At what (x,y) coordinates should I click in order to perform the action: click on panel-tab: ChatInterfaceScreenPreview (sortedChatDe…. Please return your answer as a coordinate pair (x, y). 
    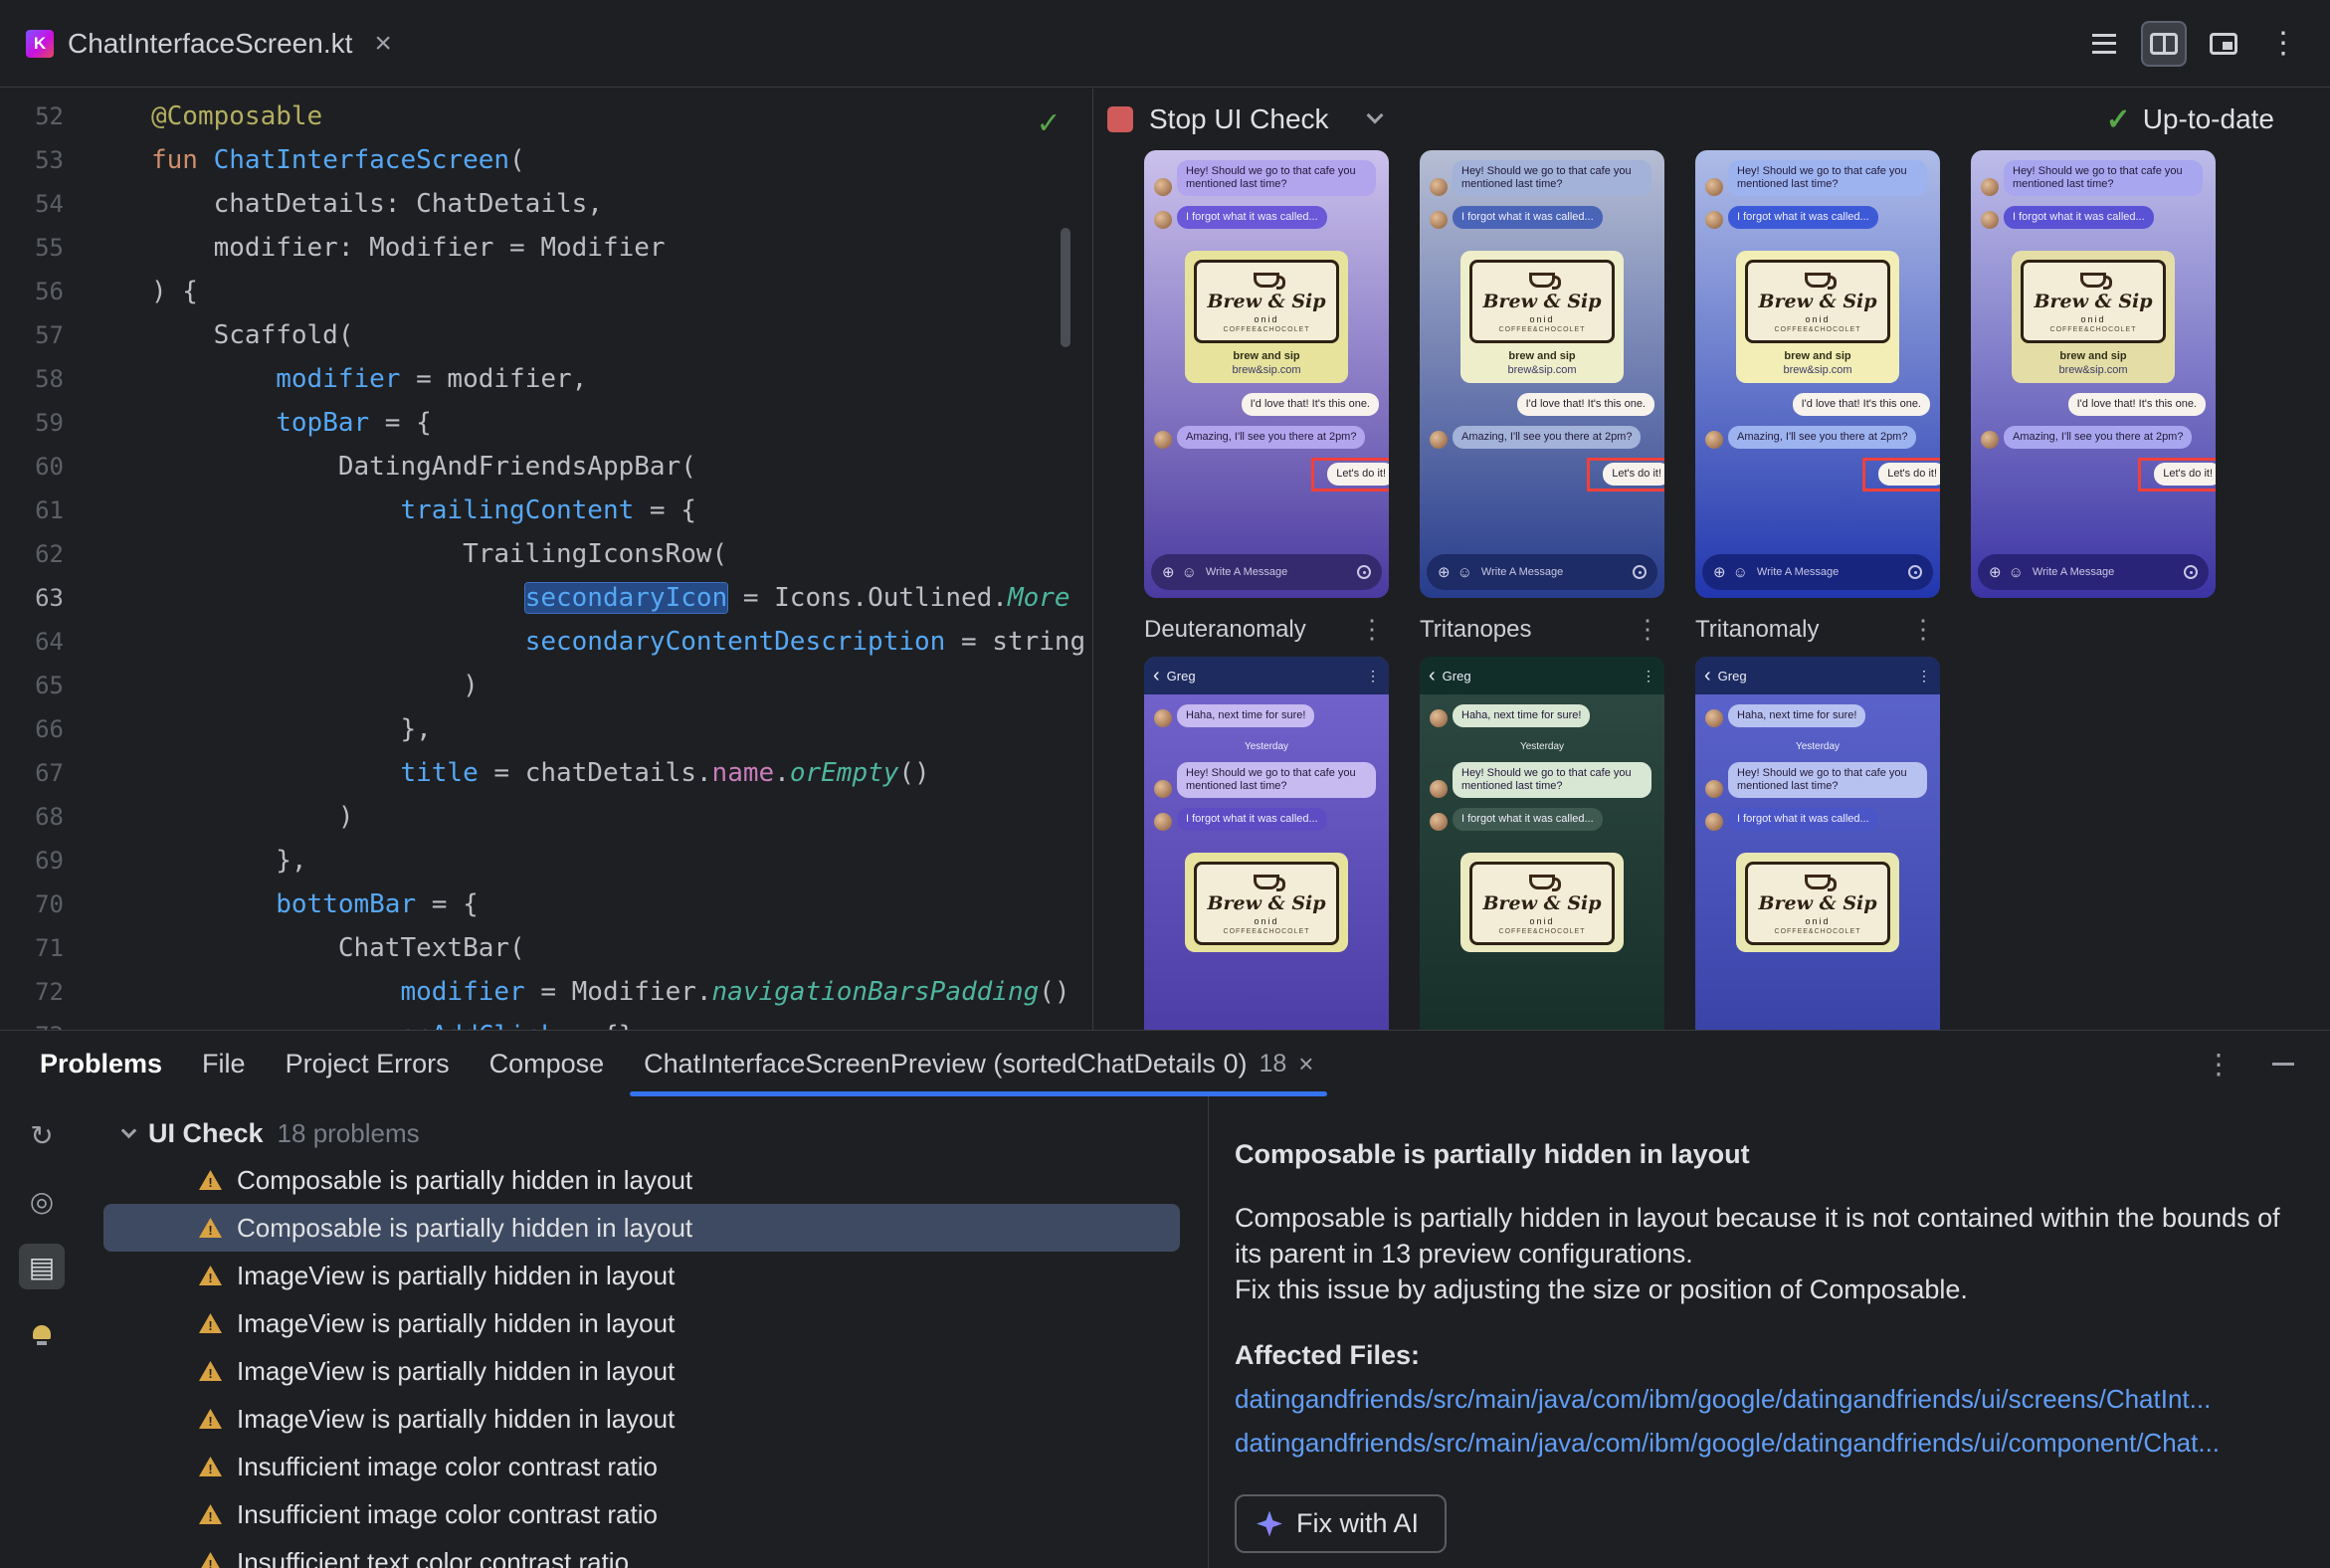
    Looking at the image, I should click on (978, 1063).